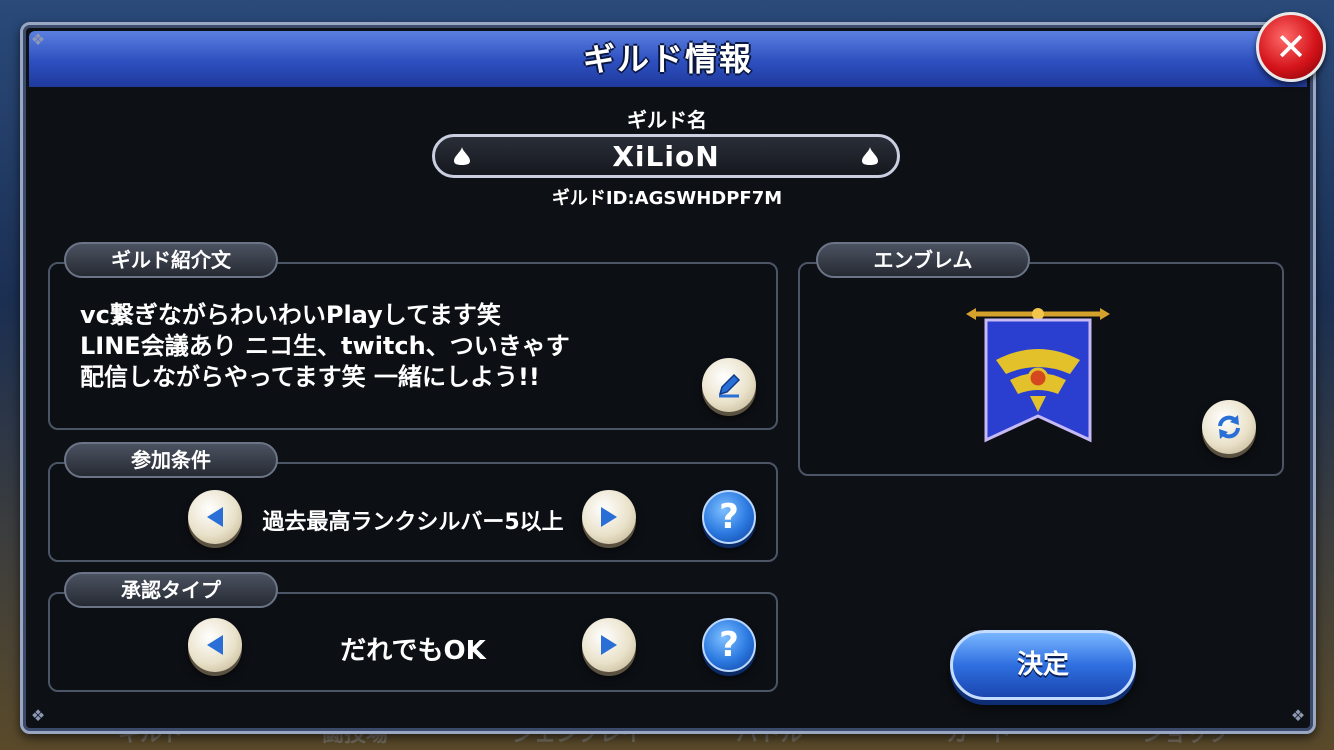 This screenshot has height=750, width=1334. I want to click on join-condition-value: 過去最高ランクシルバー5以上, so click(413, 522).